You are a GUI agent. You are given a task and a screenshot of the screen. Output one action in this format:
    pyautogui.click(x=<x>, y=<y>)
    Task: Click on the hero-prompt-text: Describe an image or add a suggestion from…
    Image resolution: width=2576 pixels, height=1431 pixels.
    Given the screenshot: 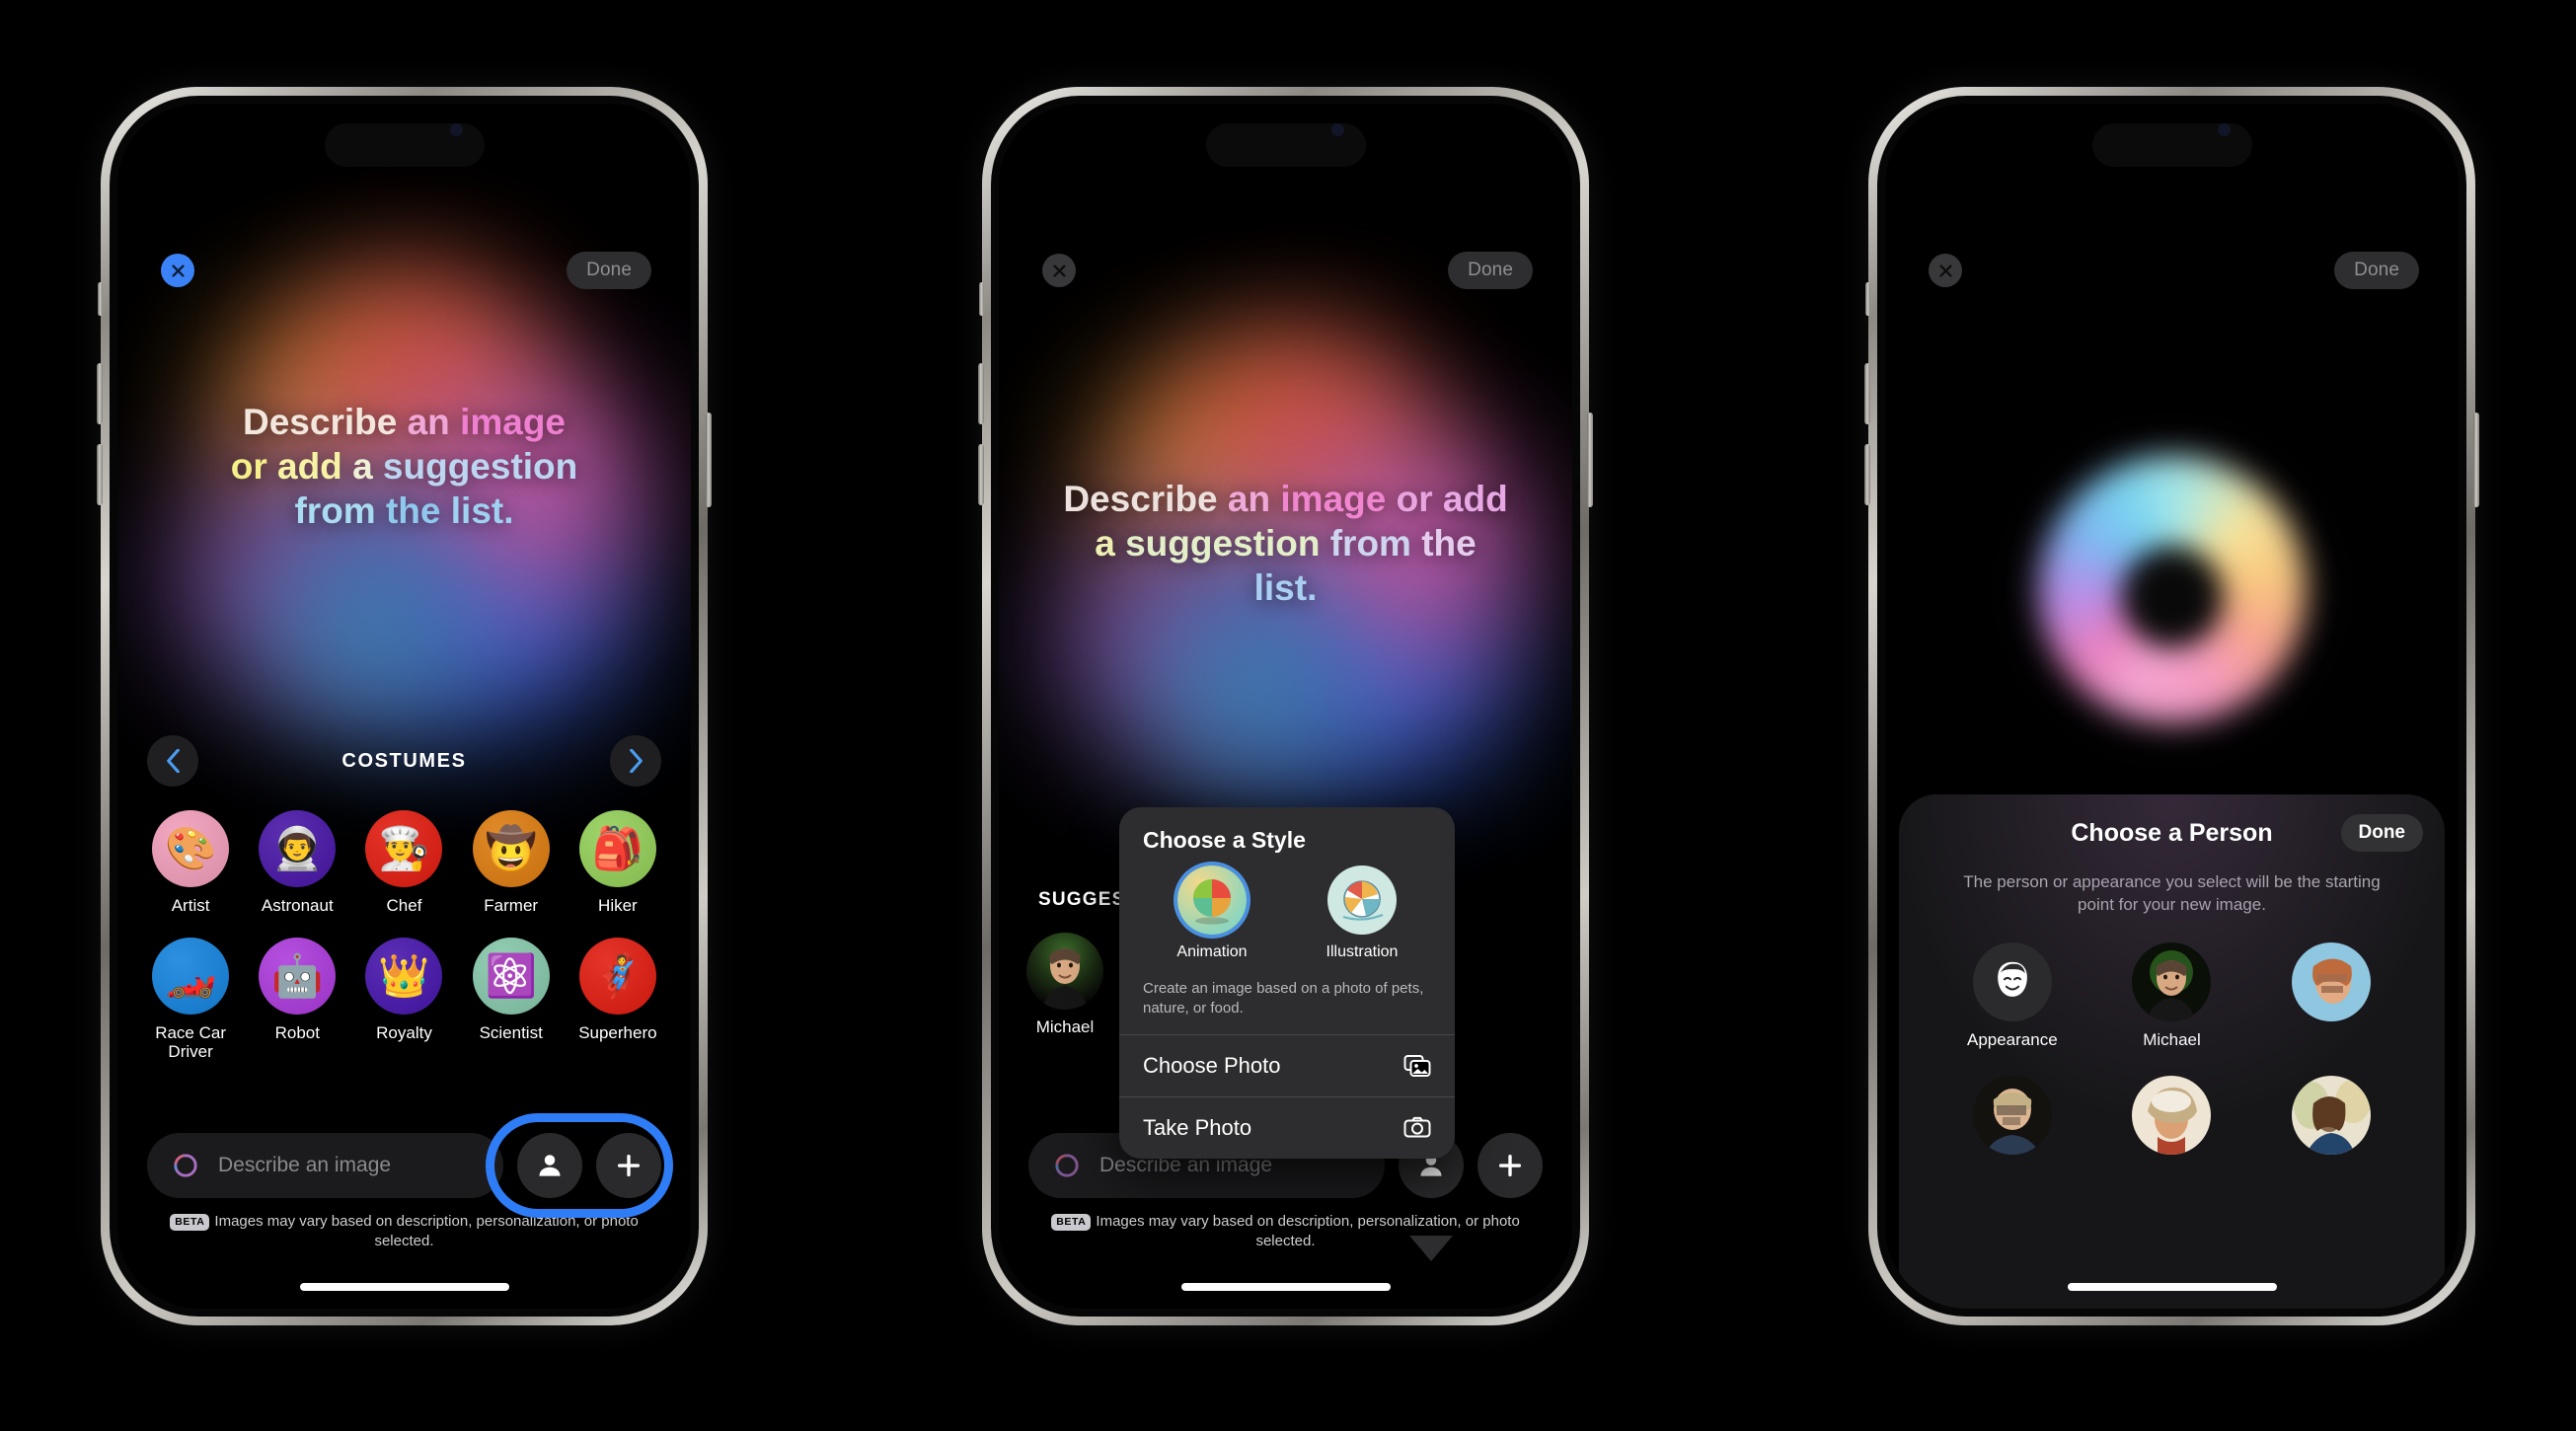 What is the action you would take?
    pyautogui.click(x=404, y=466)
    